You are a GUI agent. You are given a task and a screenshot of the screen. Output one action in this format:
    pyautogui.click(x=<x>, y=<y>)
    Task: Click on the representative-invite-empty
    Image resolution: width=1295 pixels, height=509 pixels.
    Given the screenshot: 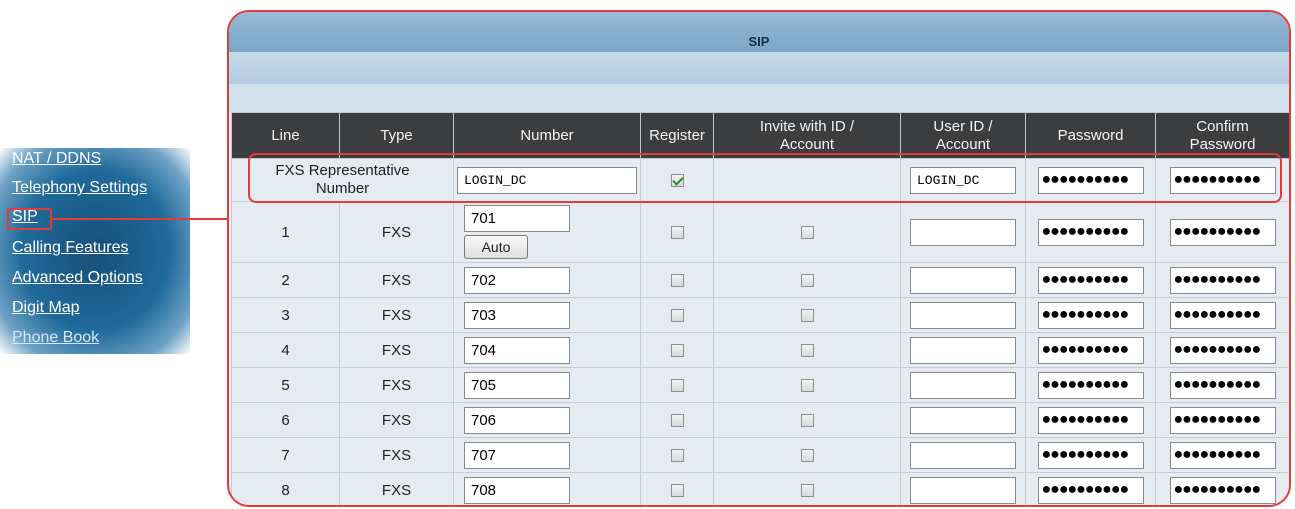 What is the action you would take?
    pyautogui.click(x=807, y=180)
    